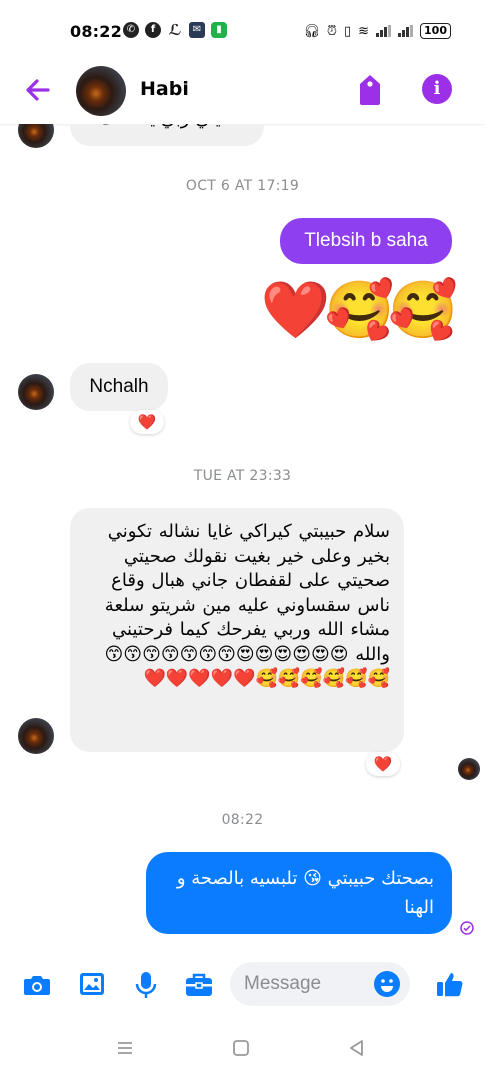 This screenshot has height=1080, width=485. Describe the element at coordinates (94, 986) in the screenshot. I see `gallery-icon` at that location.